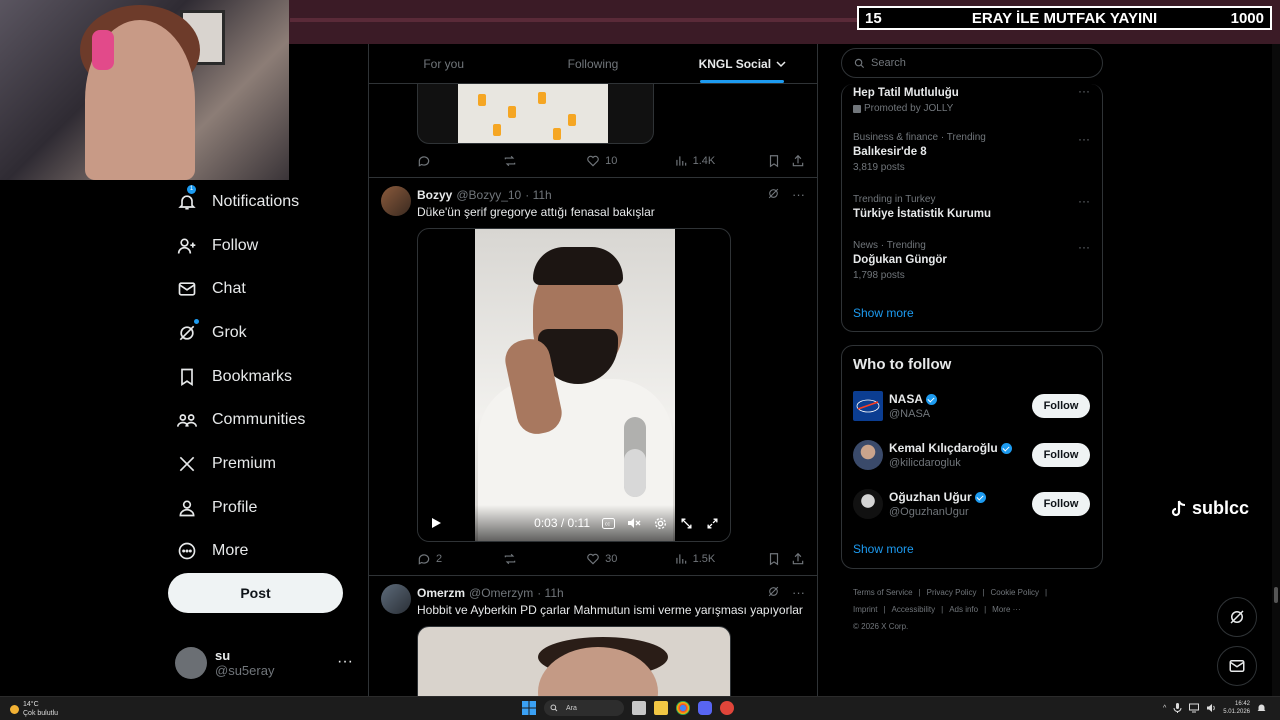 This screenshot has width=1280, height=720. I want to click on scrollbar-thumb, so click(1276, 595).